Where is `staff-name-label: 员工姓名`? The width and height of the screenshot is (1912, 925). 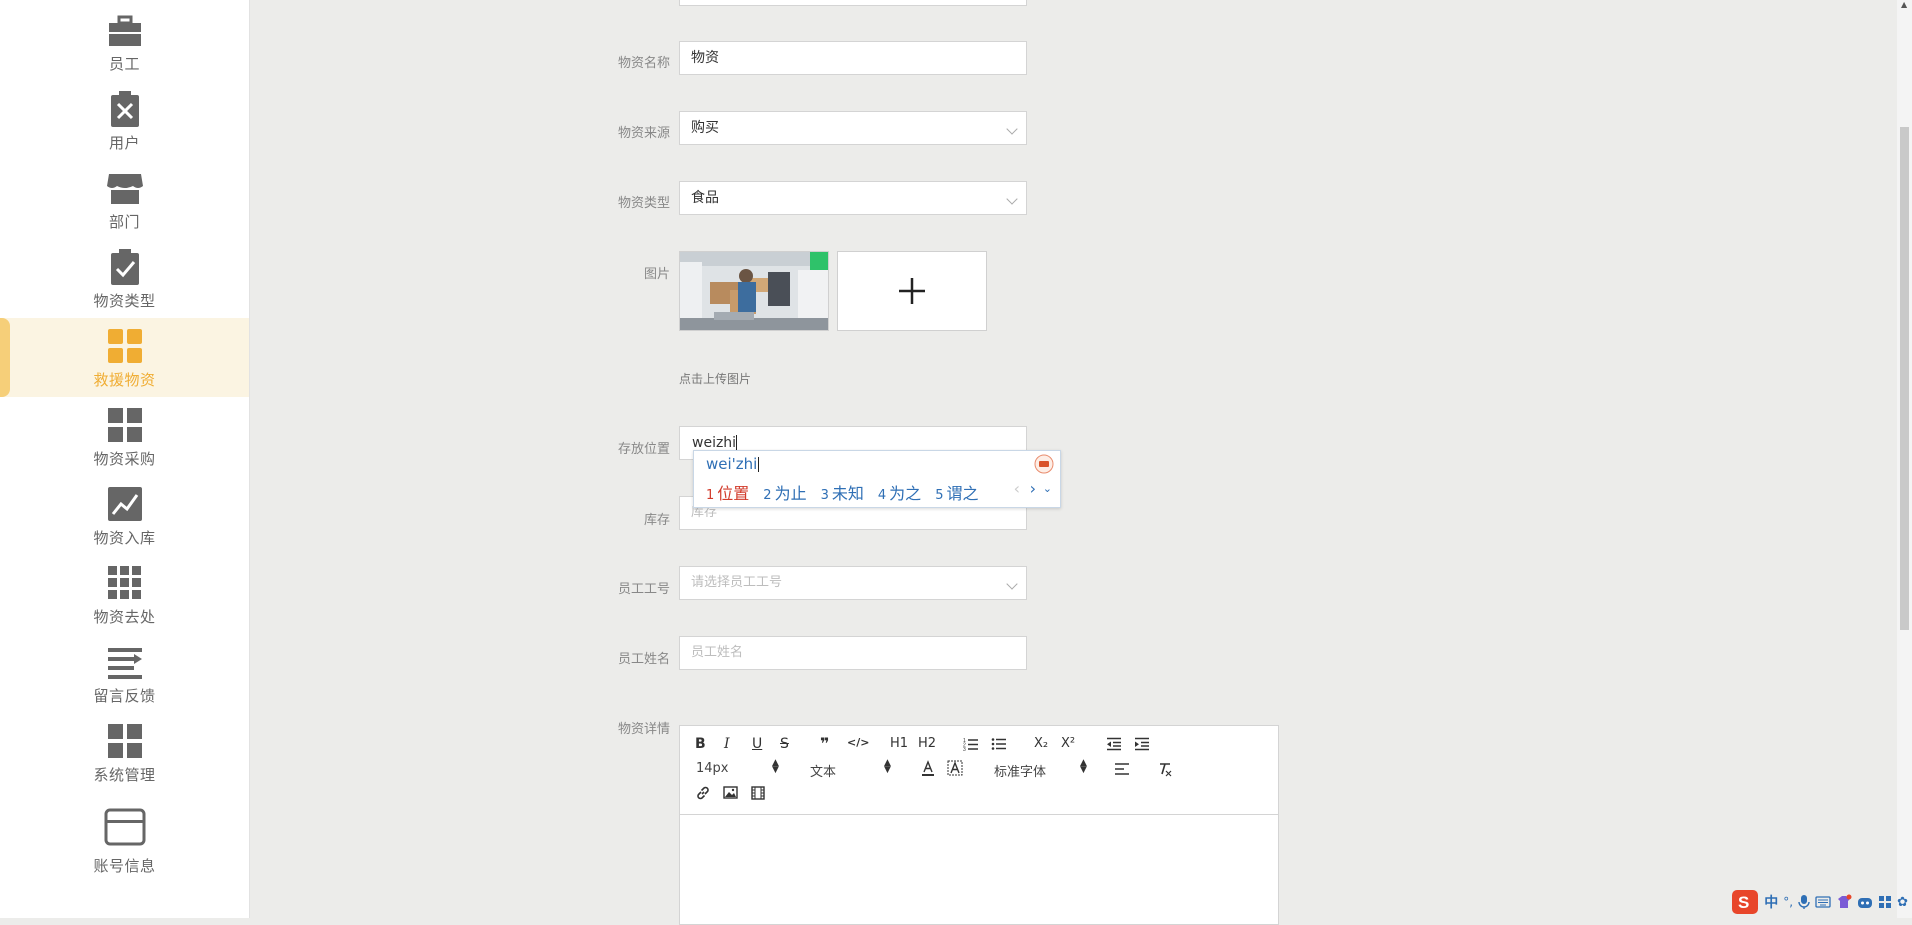 staff-name-label: 员工姓名 is located at coordinates (643, 659).